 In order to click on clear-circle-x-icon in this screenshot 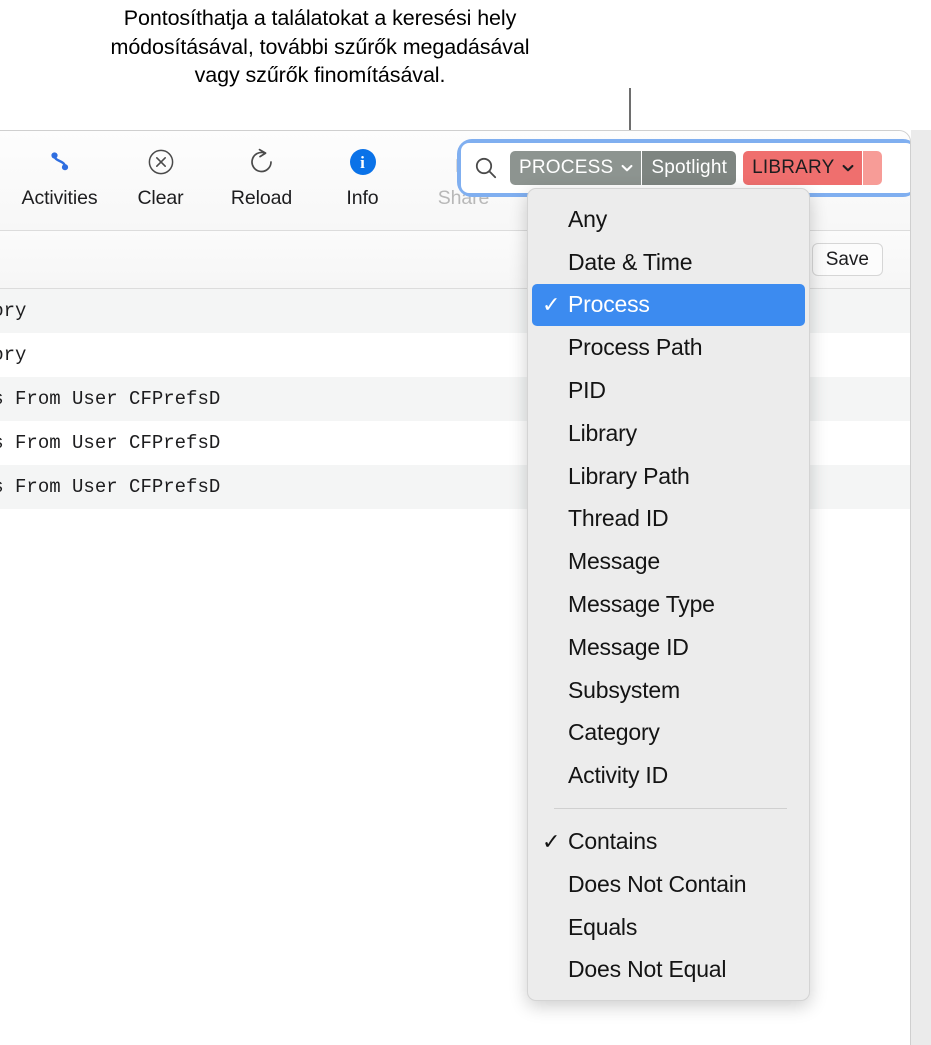, I will do `click(161, 162)`.